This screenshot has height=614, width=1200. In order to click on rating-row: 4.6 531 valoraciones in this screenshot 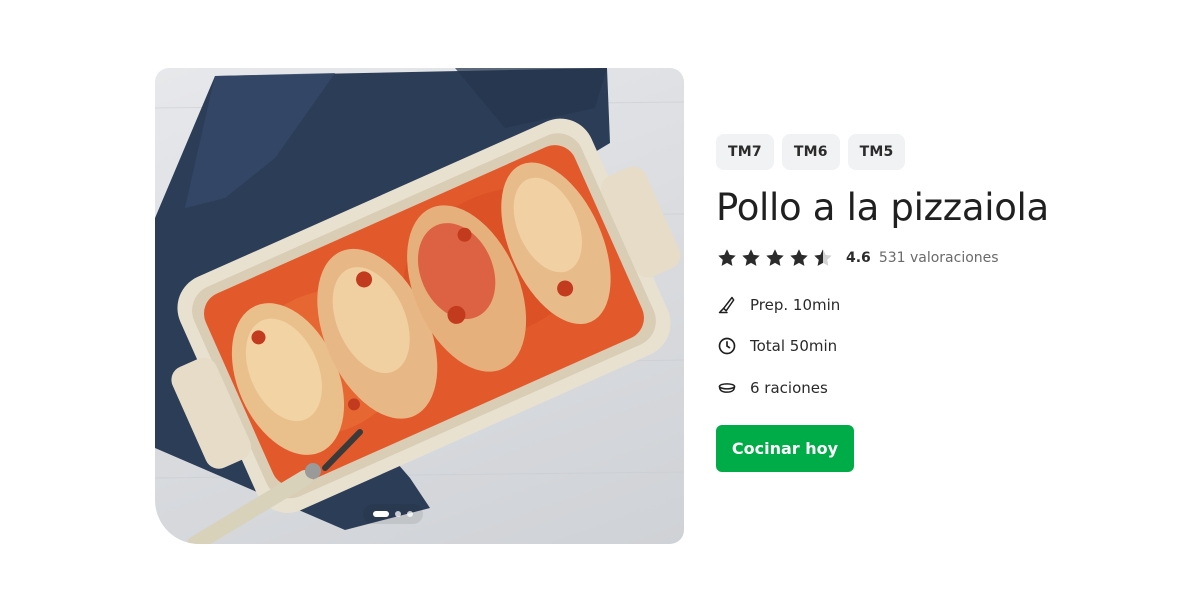, I will do `click(946, 258)`.